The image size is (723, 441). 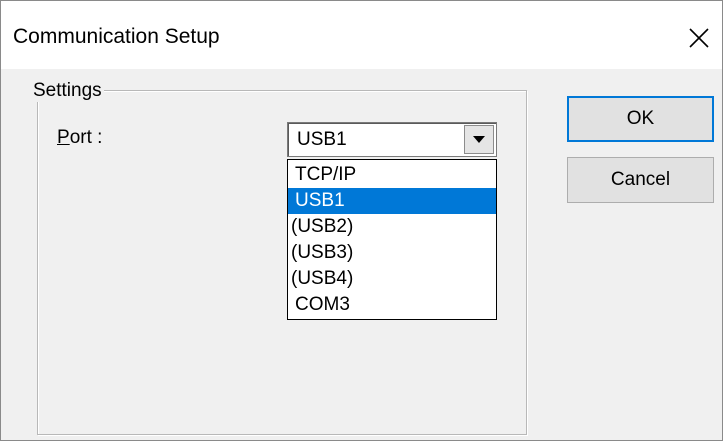 What do you see at coordinates (86, 137) in the screenshot?
I see `port-label-text: ort :` at bounding box center [86, 137].